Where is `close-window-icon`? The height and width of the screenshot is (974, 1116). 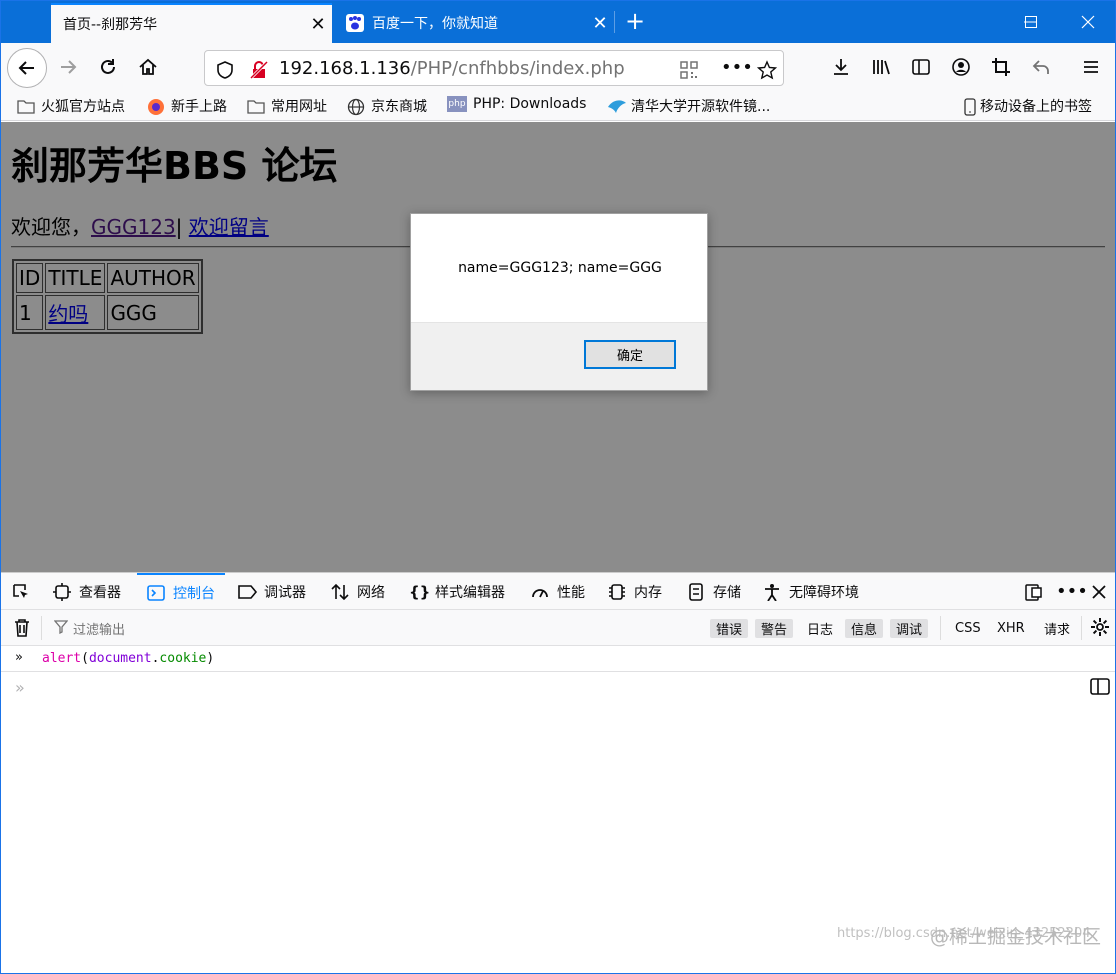
close-window-icon is located at coordinates (1088, 22).